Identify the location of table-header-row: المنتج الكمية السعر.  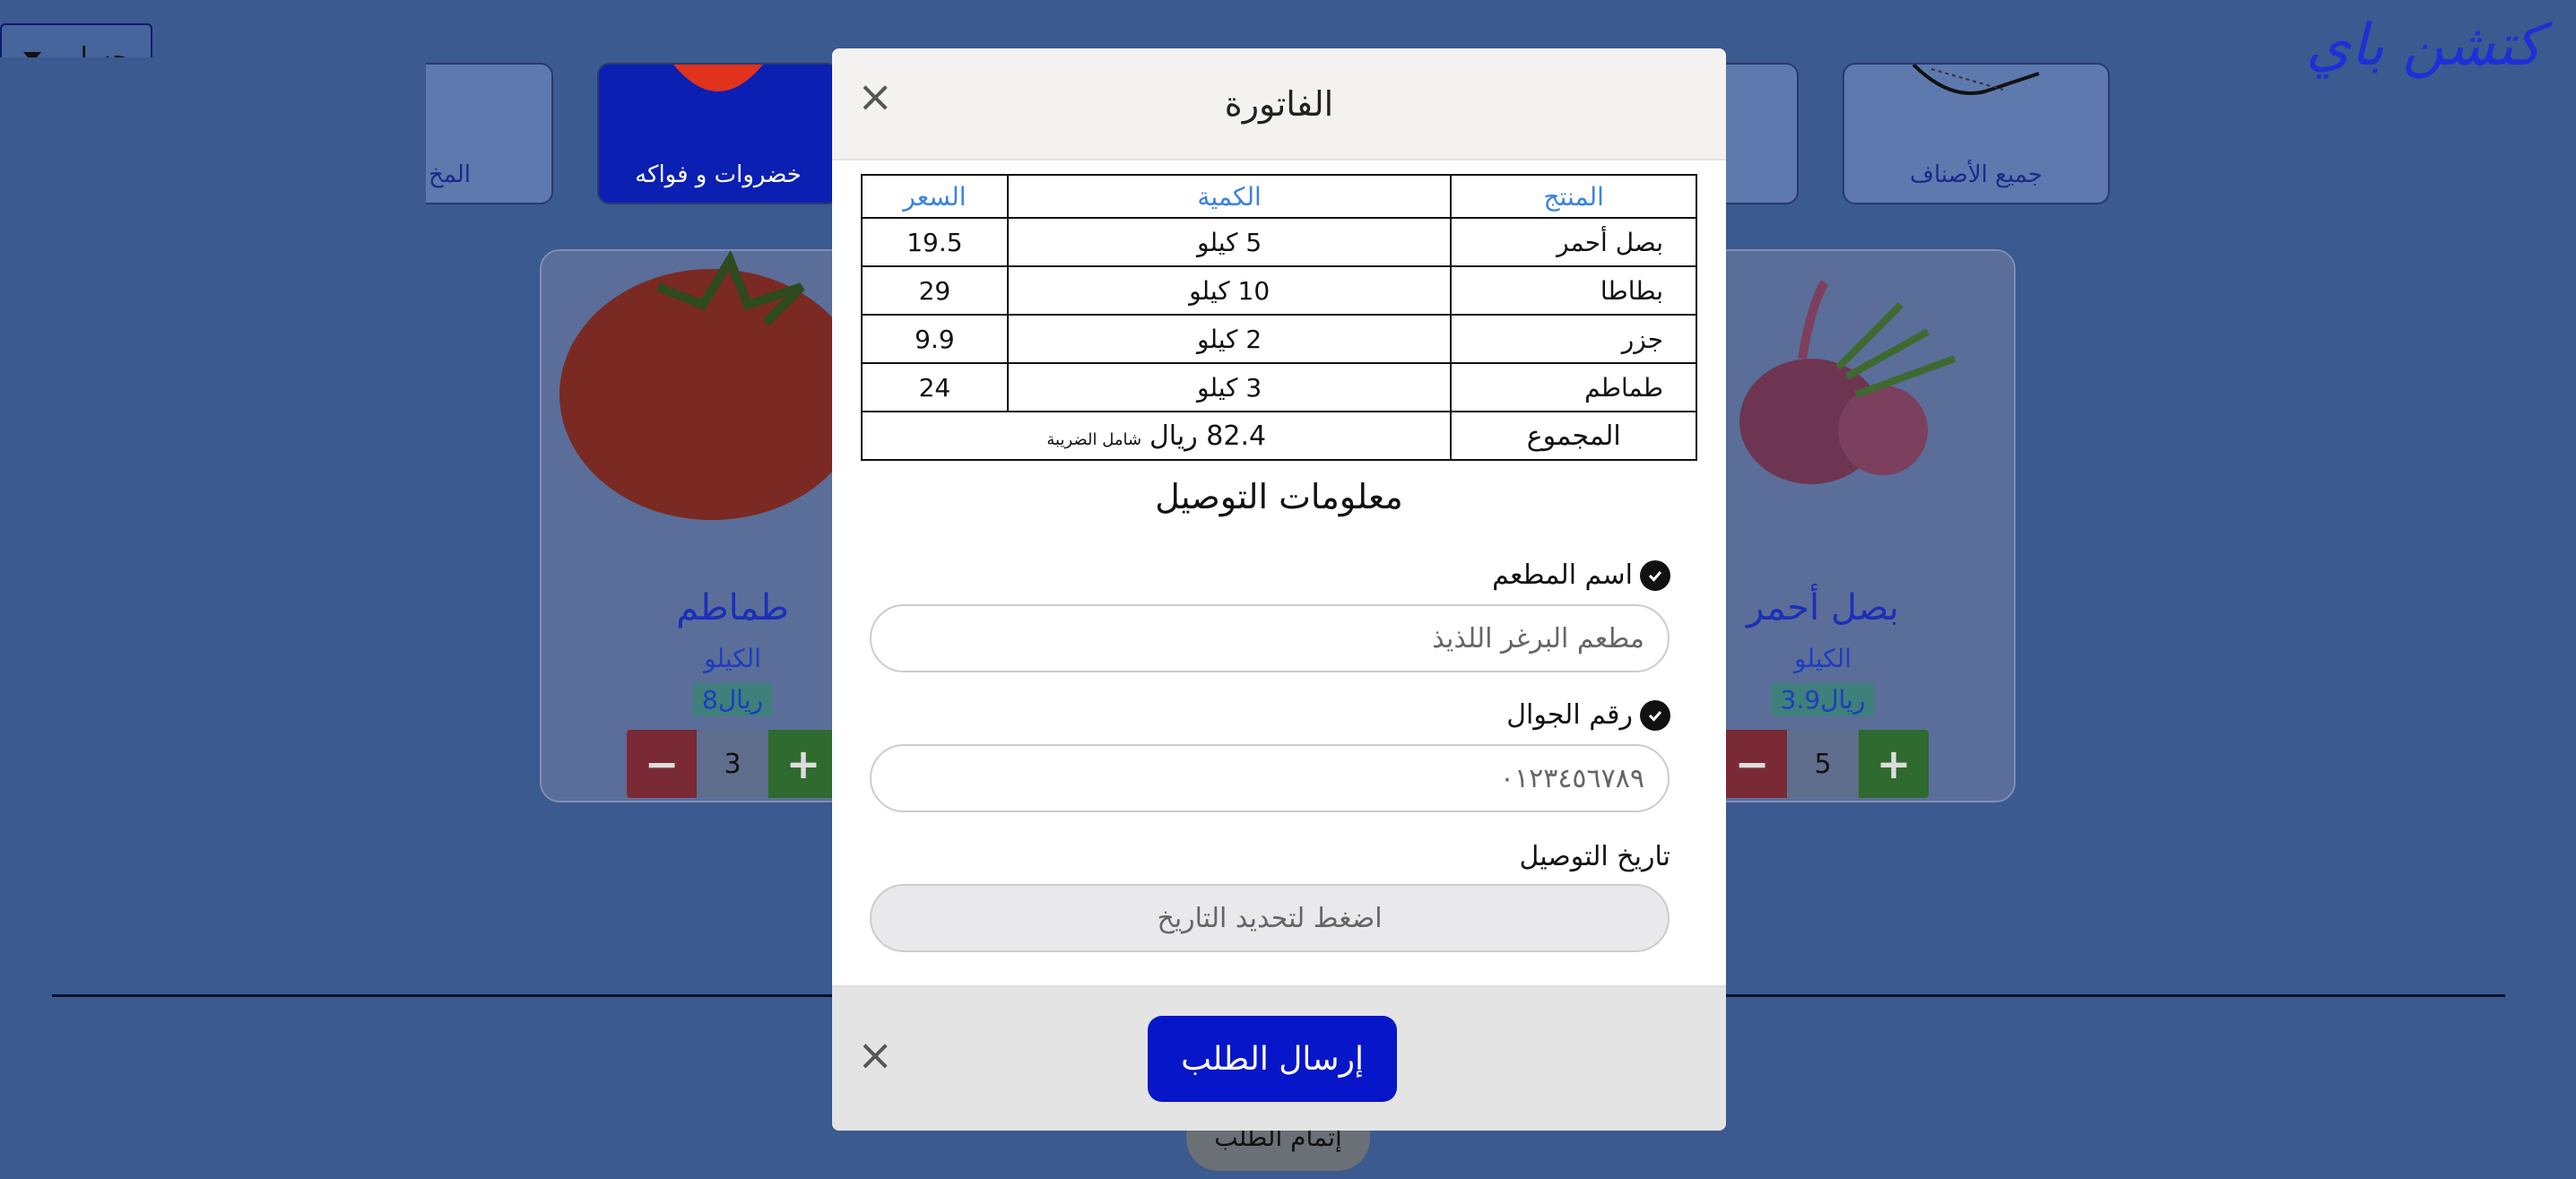
(1279, 196).